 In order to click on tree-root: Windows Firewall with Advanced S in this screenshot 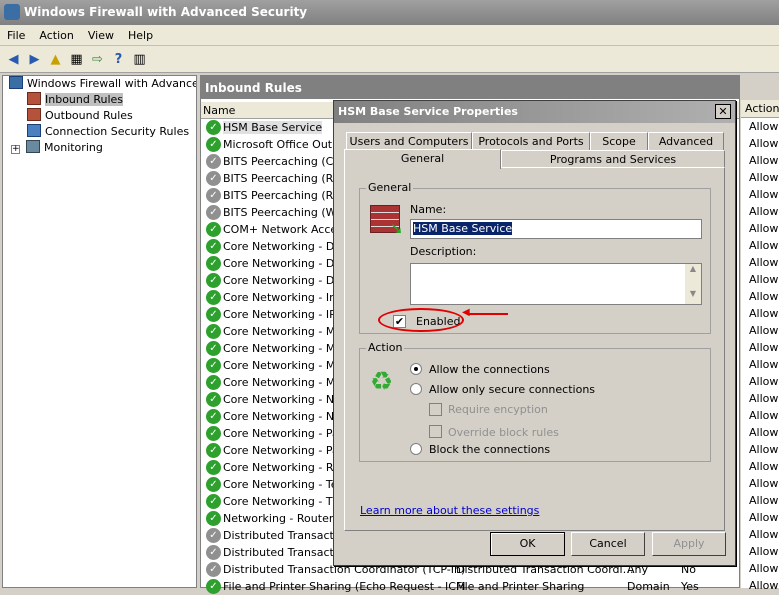, I will do `click(99, 84)`.